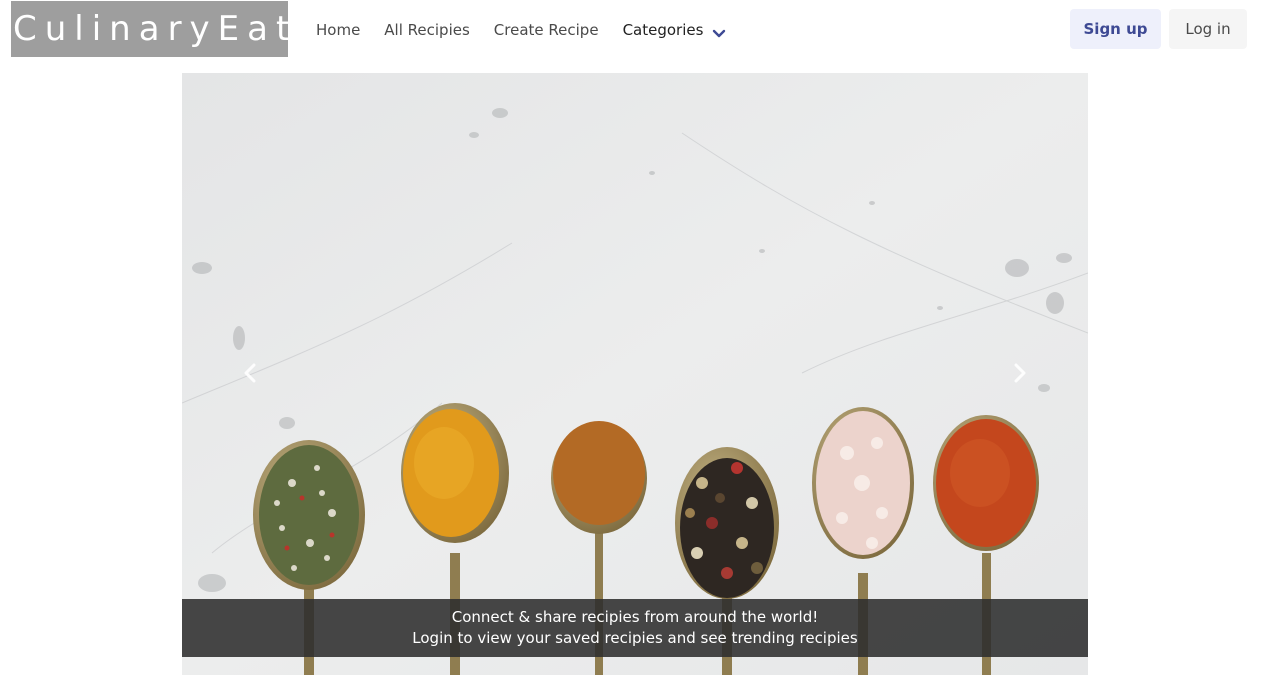  I want to click on chevron-left-icon, so click(250, 375).